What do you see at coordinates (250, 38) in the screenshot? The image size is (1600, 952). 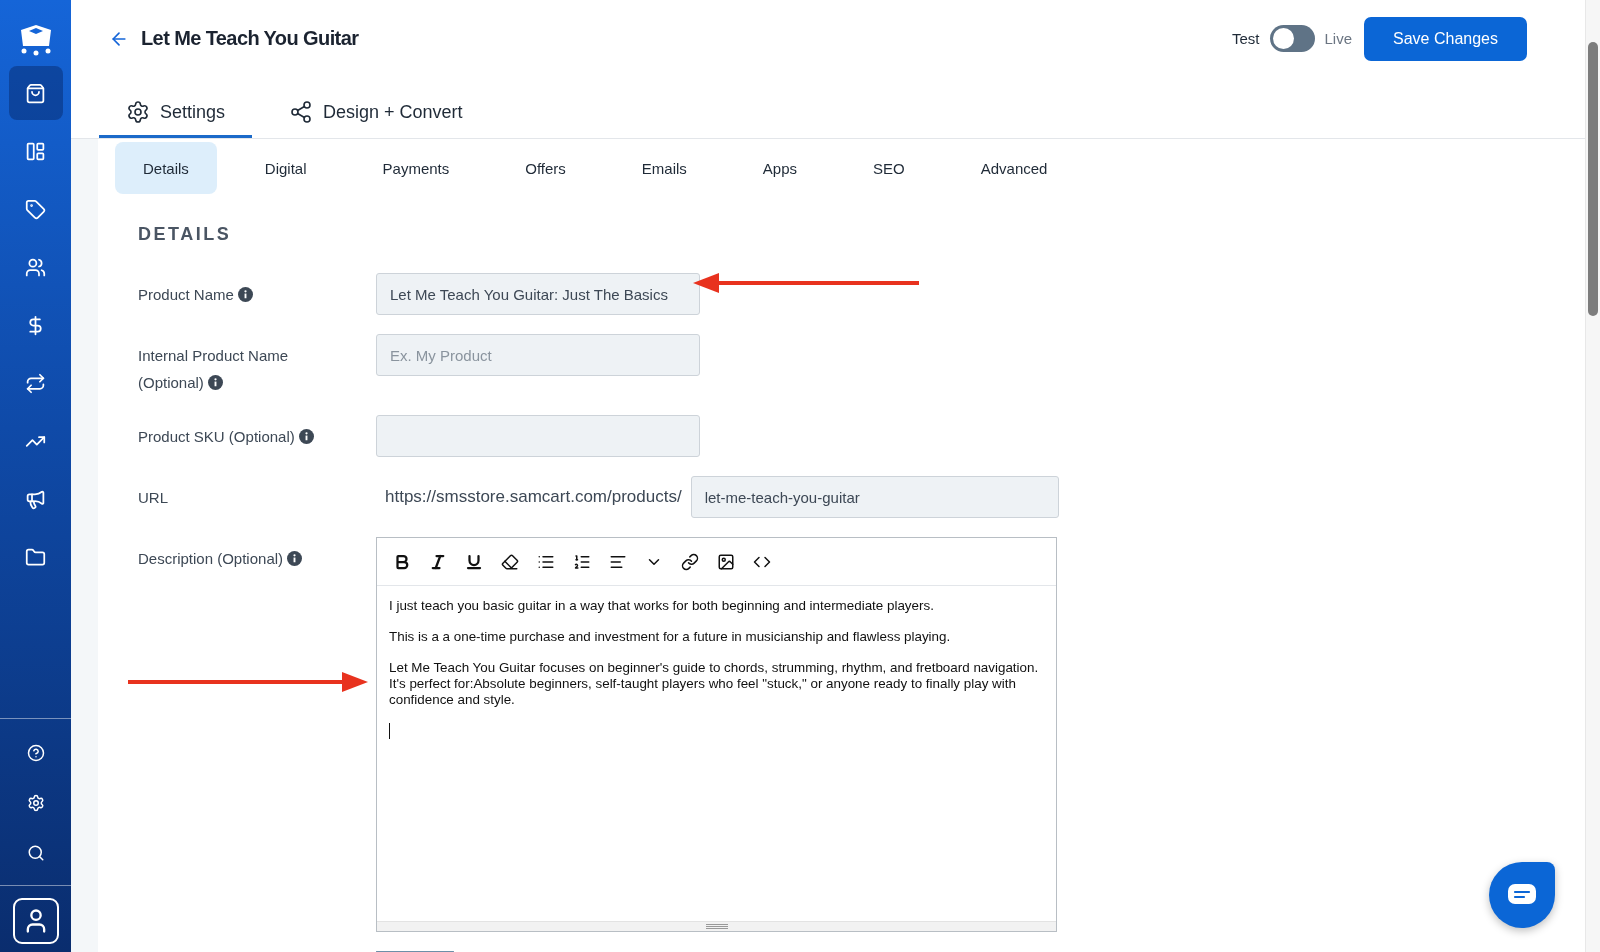 I see `page-title: Let Me Teach You Guitar` at bounding box center [250, 38].